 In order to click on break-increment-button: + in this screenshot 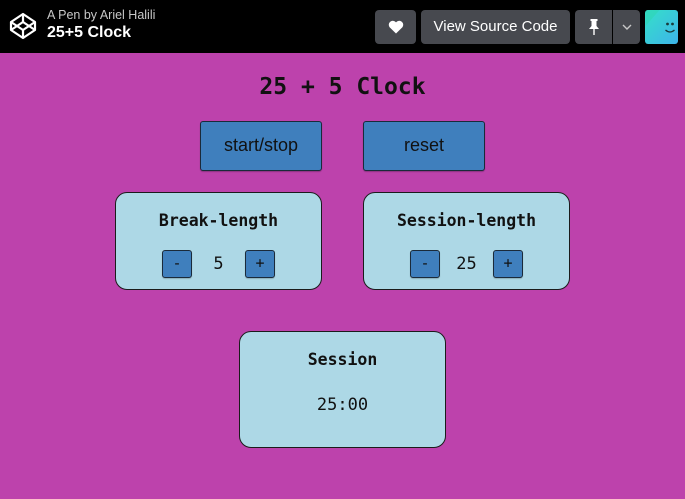, I will do `click(260, 264)`.